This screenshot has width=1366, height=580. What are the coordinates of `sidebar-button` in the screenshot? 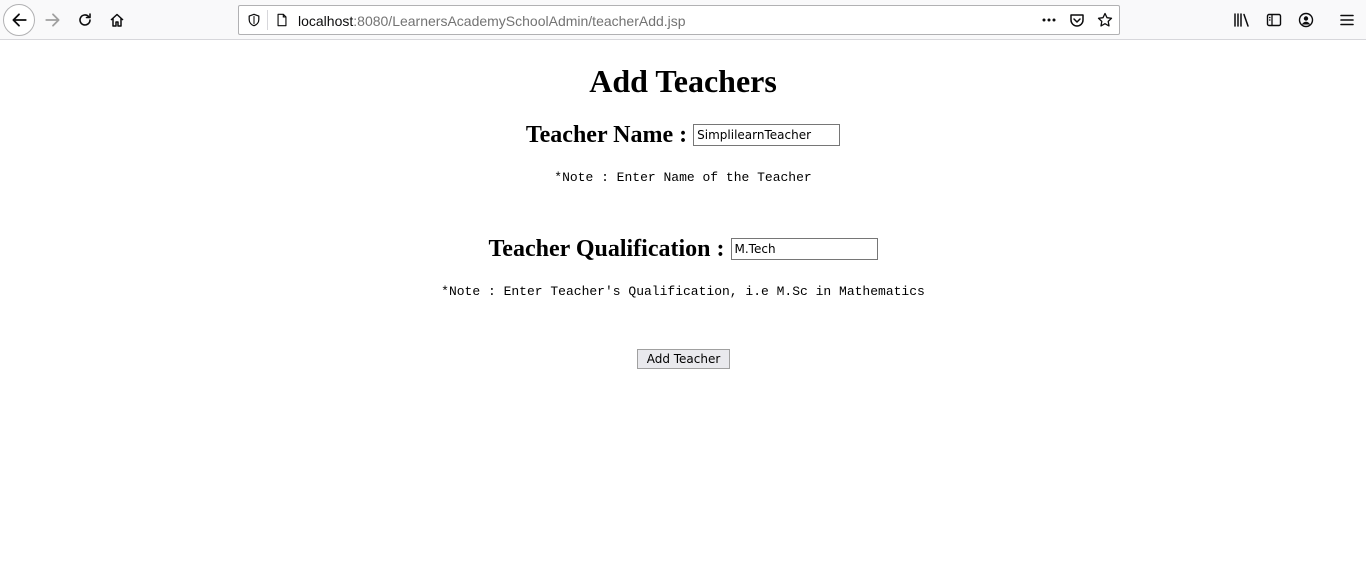 It's located at (1274, 20).